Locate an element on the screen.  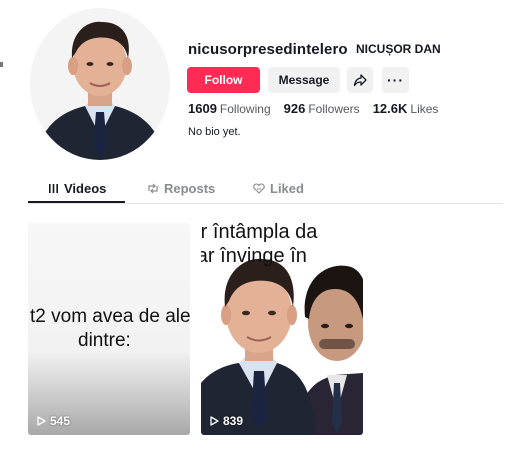
view-count: 839 is located at coordinates (226, 421).